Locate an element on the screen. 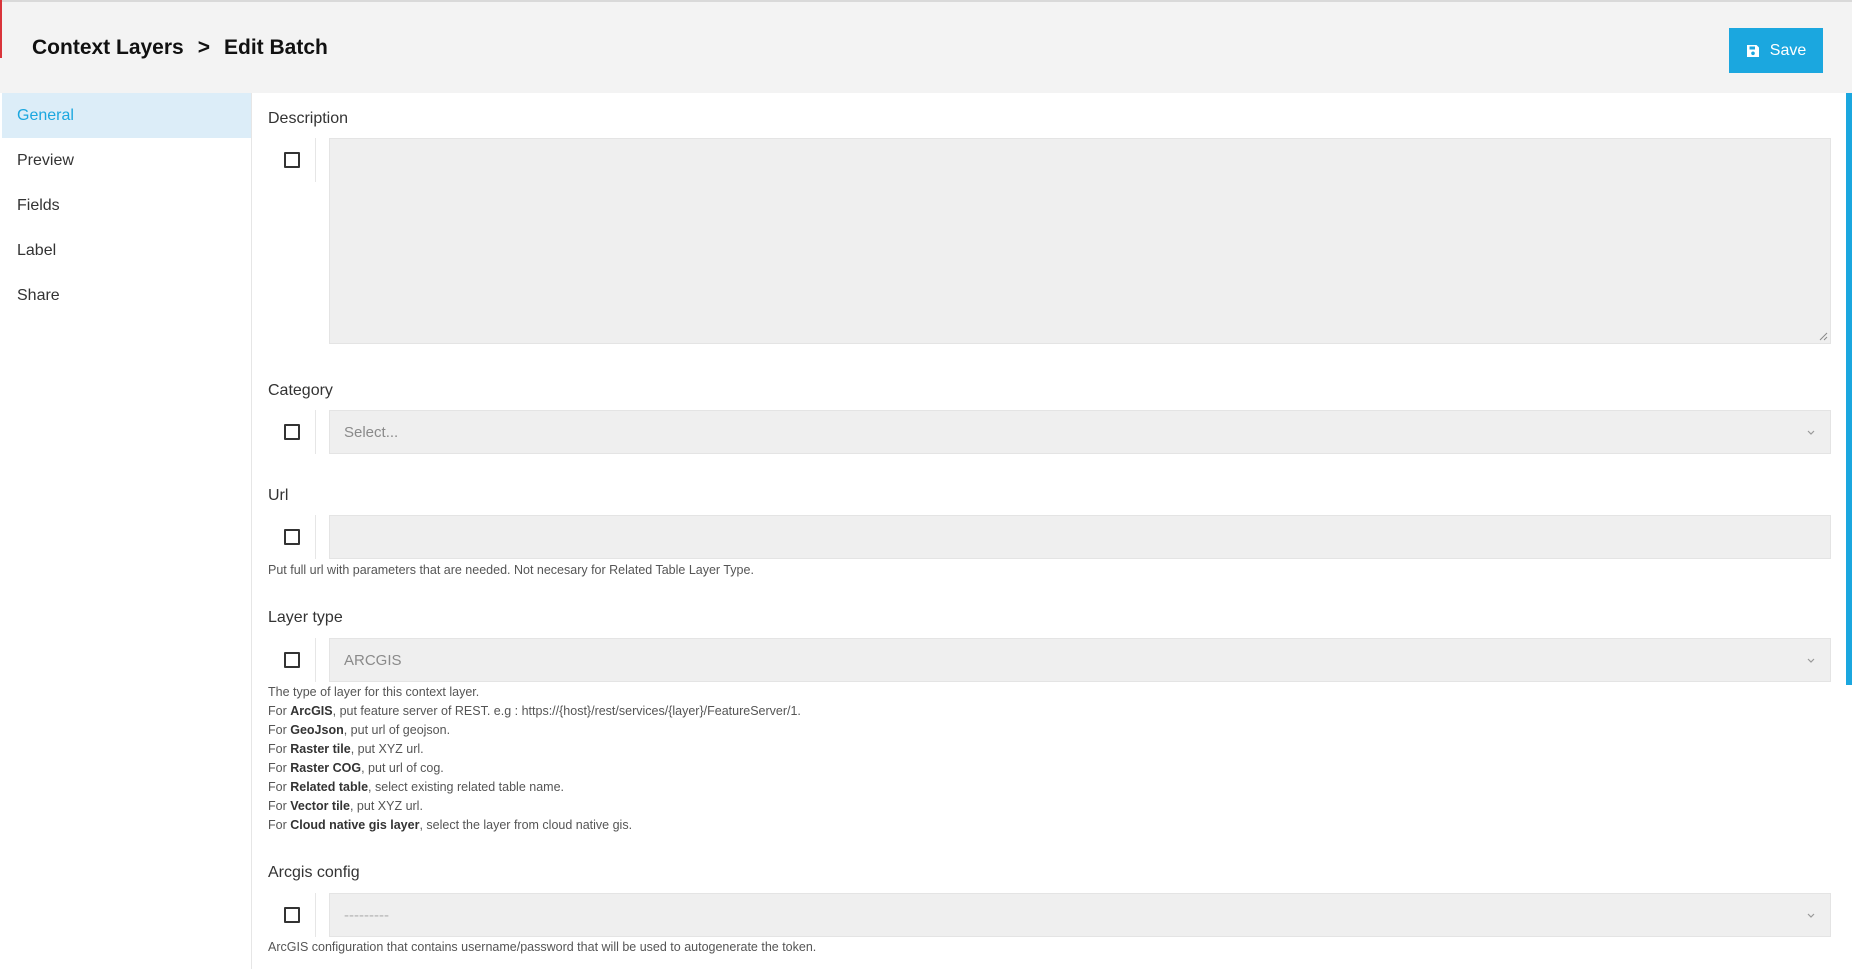 The height and width of the screenshot is (969, 1852). url-checkbox is located at coordinates (291, 537).